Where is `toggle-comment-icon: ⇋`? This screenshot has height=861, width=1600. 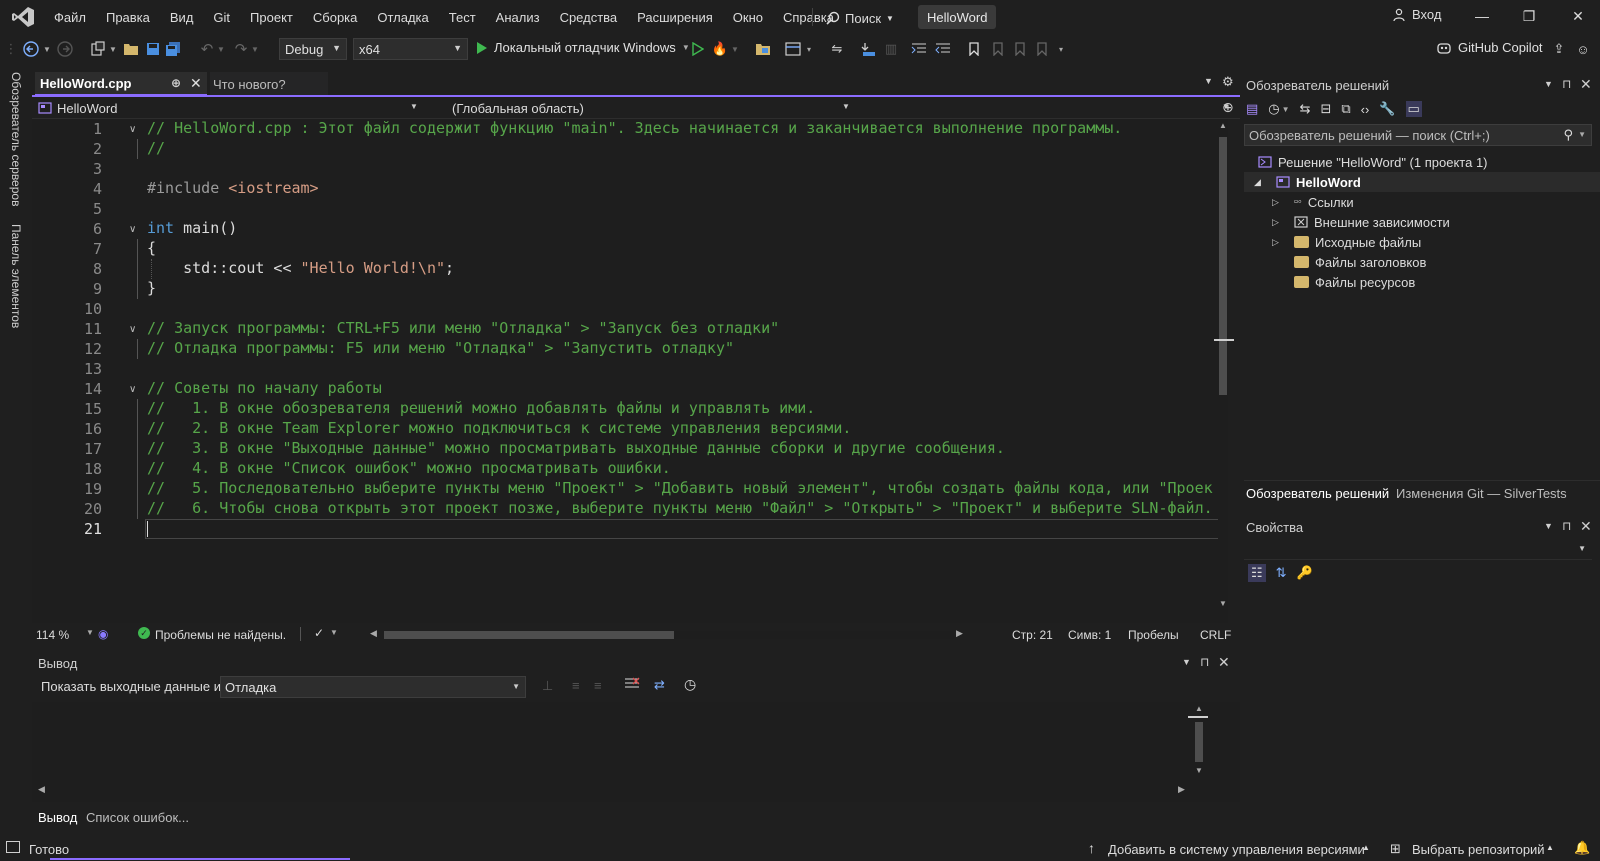 toggle-comment-icon: ⇋ is located at coordinates (837, 49).